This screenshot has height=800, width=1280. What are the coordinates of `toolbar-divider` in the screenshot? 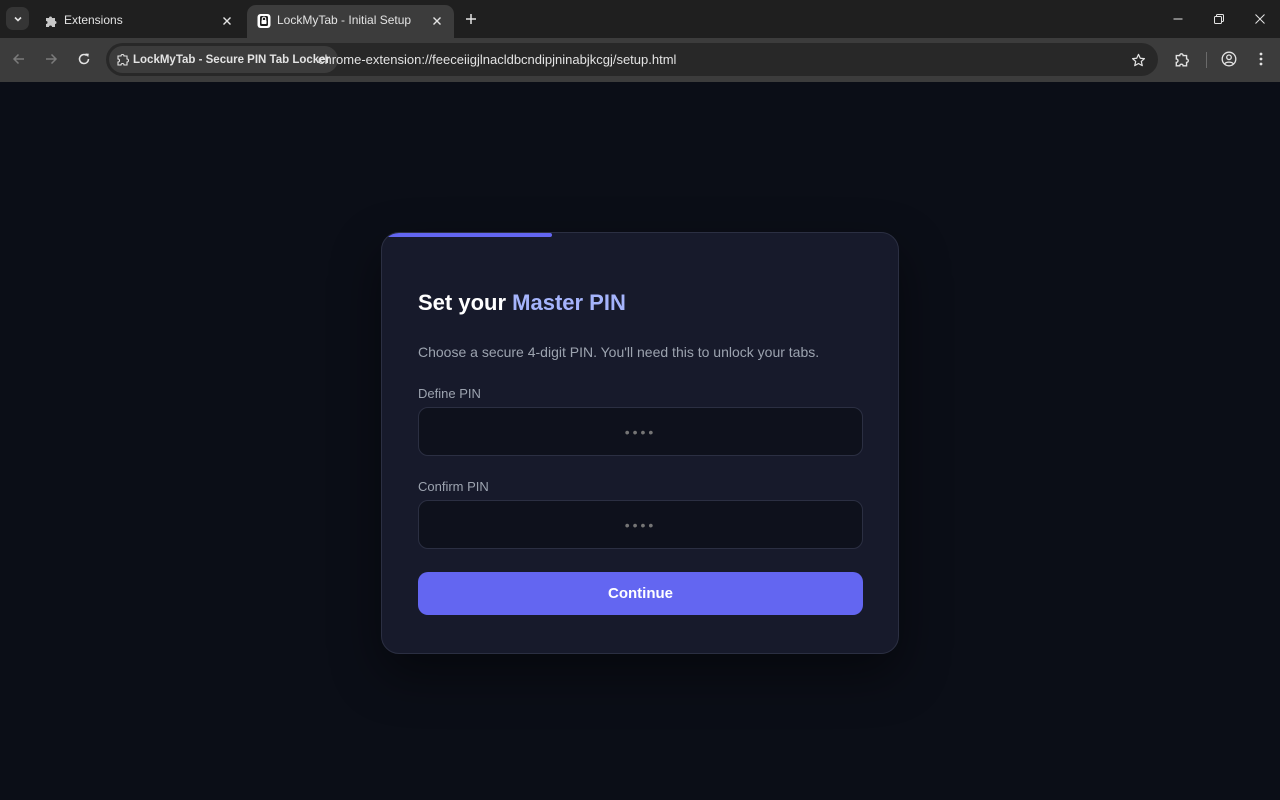 It's located at (1206, 60).